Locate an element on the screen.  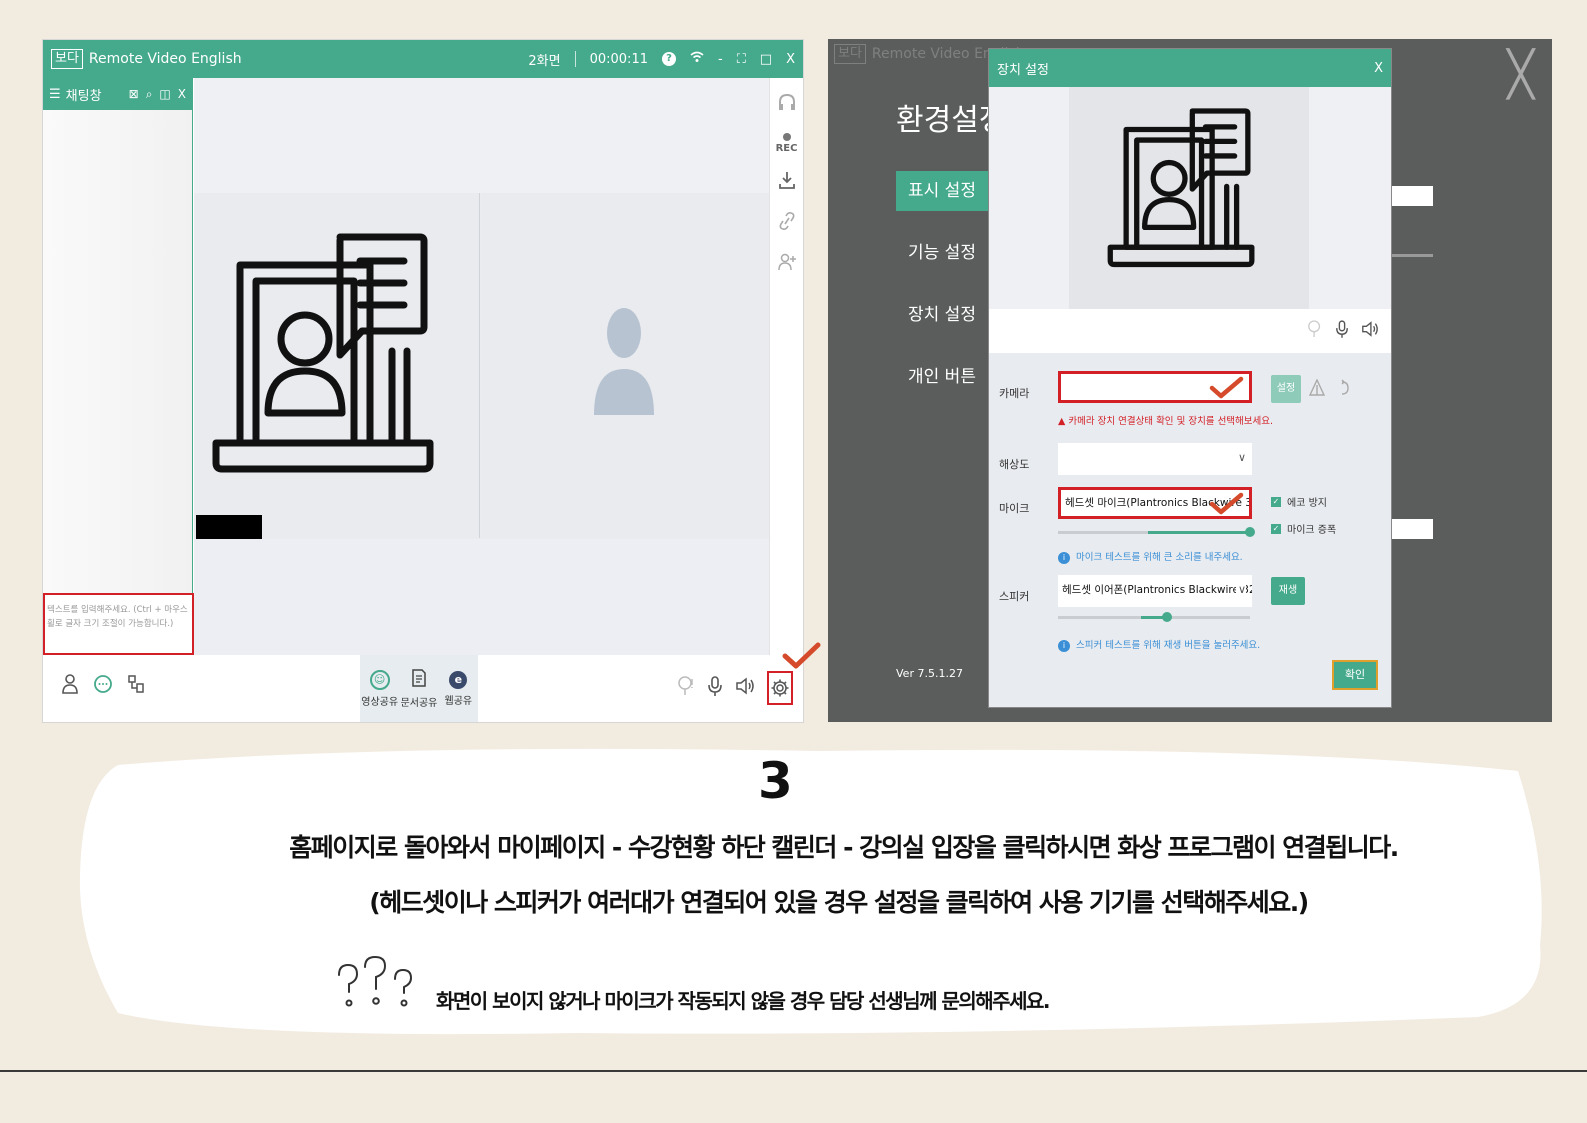
camera-settings-button: 설정 is located at coordinates (1286, 389).